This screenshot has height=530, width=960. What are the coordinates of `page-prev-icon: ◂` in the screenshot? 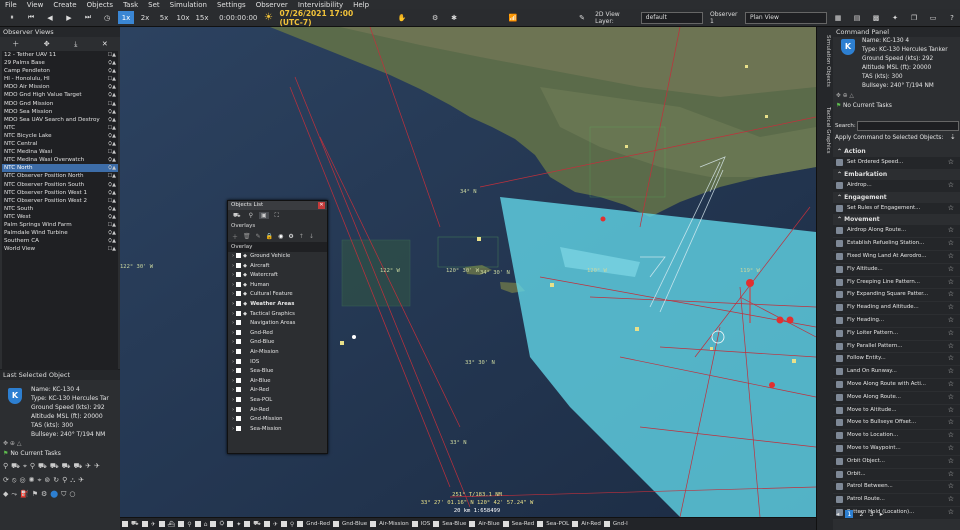 It's located at (837, 514).